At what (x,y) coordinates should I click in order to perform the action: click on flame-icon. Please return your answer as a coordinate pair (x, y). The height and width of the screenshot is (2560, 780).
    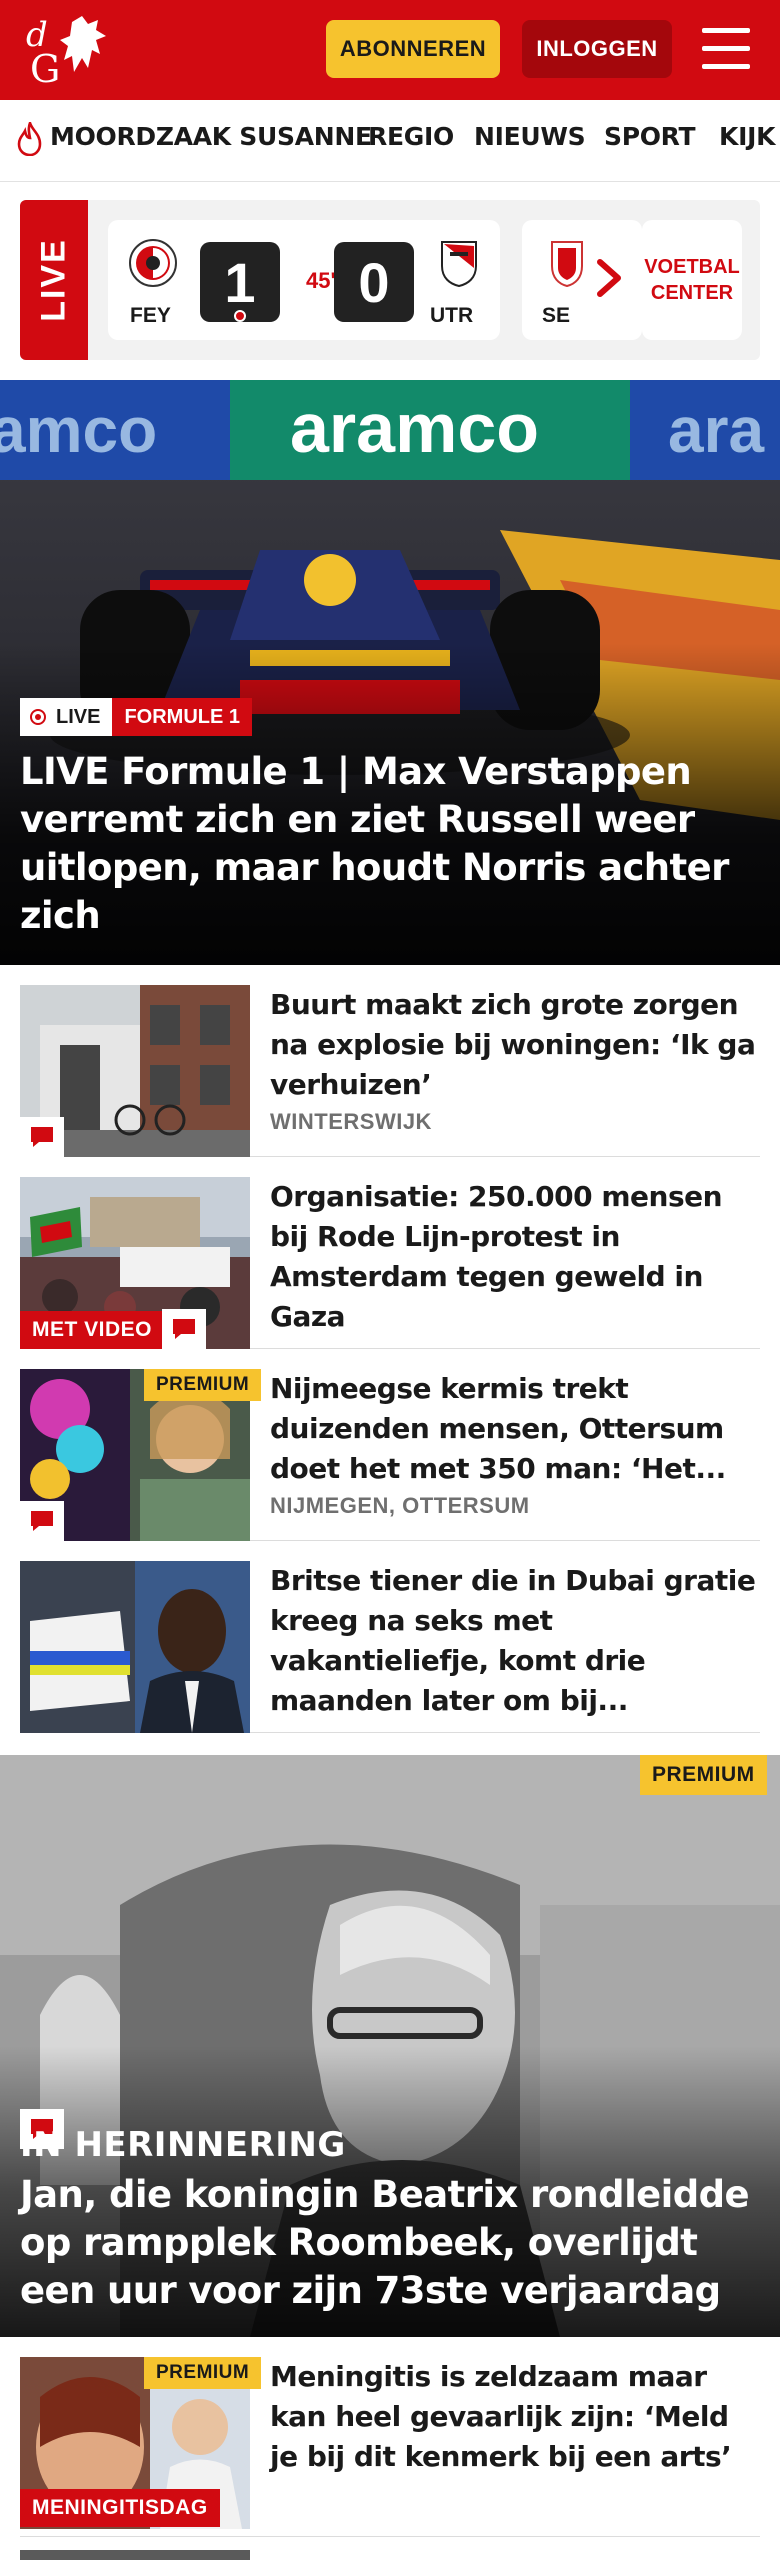
    Looking at the image, I should click on (29, 139).